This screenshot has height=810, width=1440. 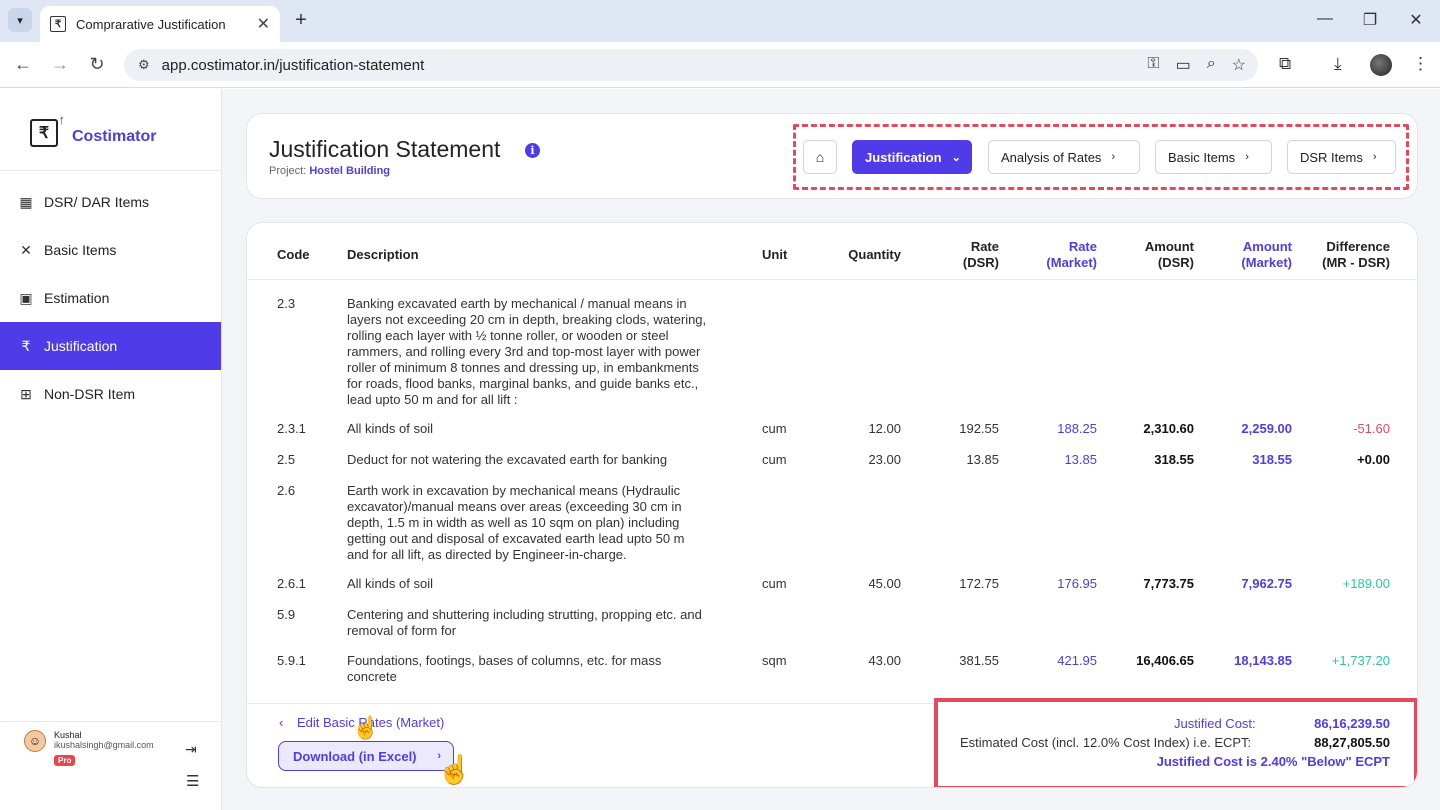 What do you see at coordinates (1366, 583) in the screenshot?
I see `cell-difference: +189.00` at bounding box center [1366, 583].